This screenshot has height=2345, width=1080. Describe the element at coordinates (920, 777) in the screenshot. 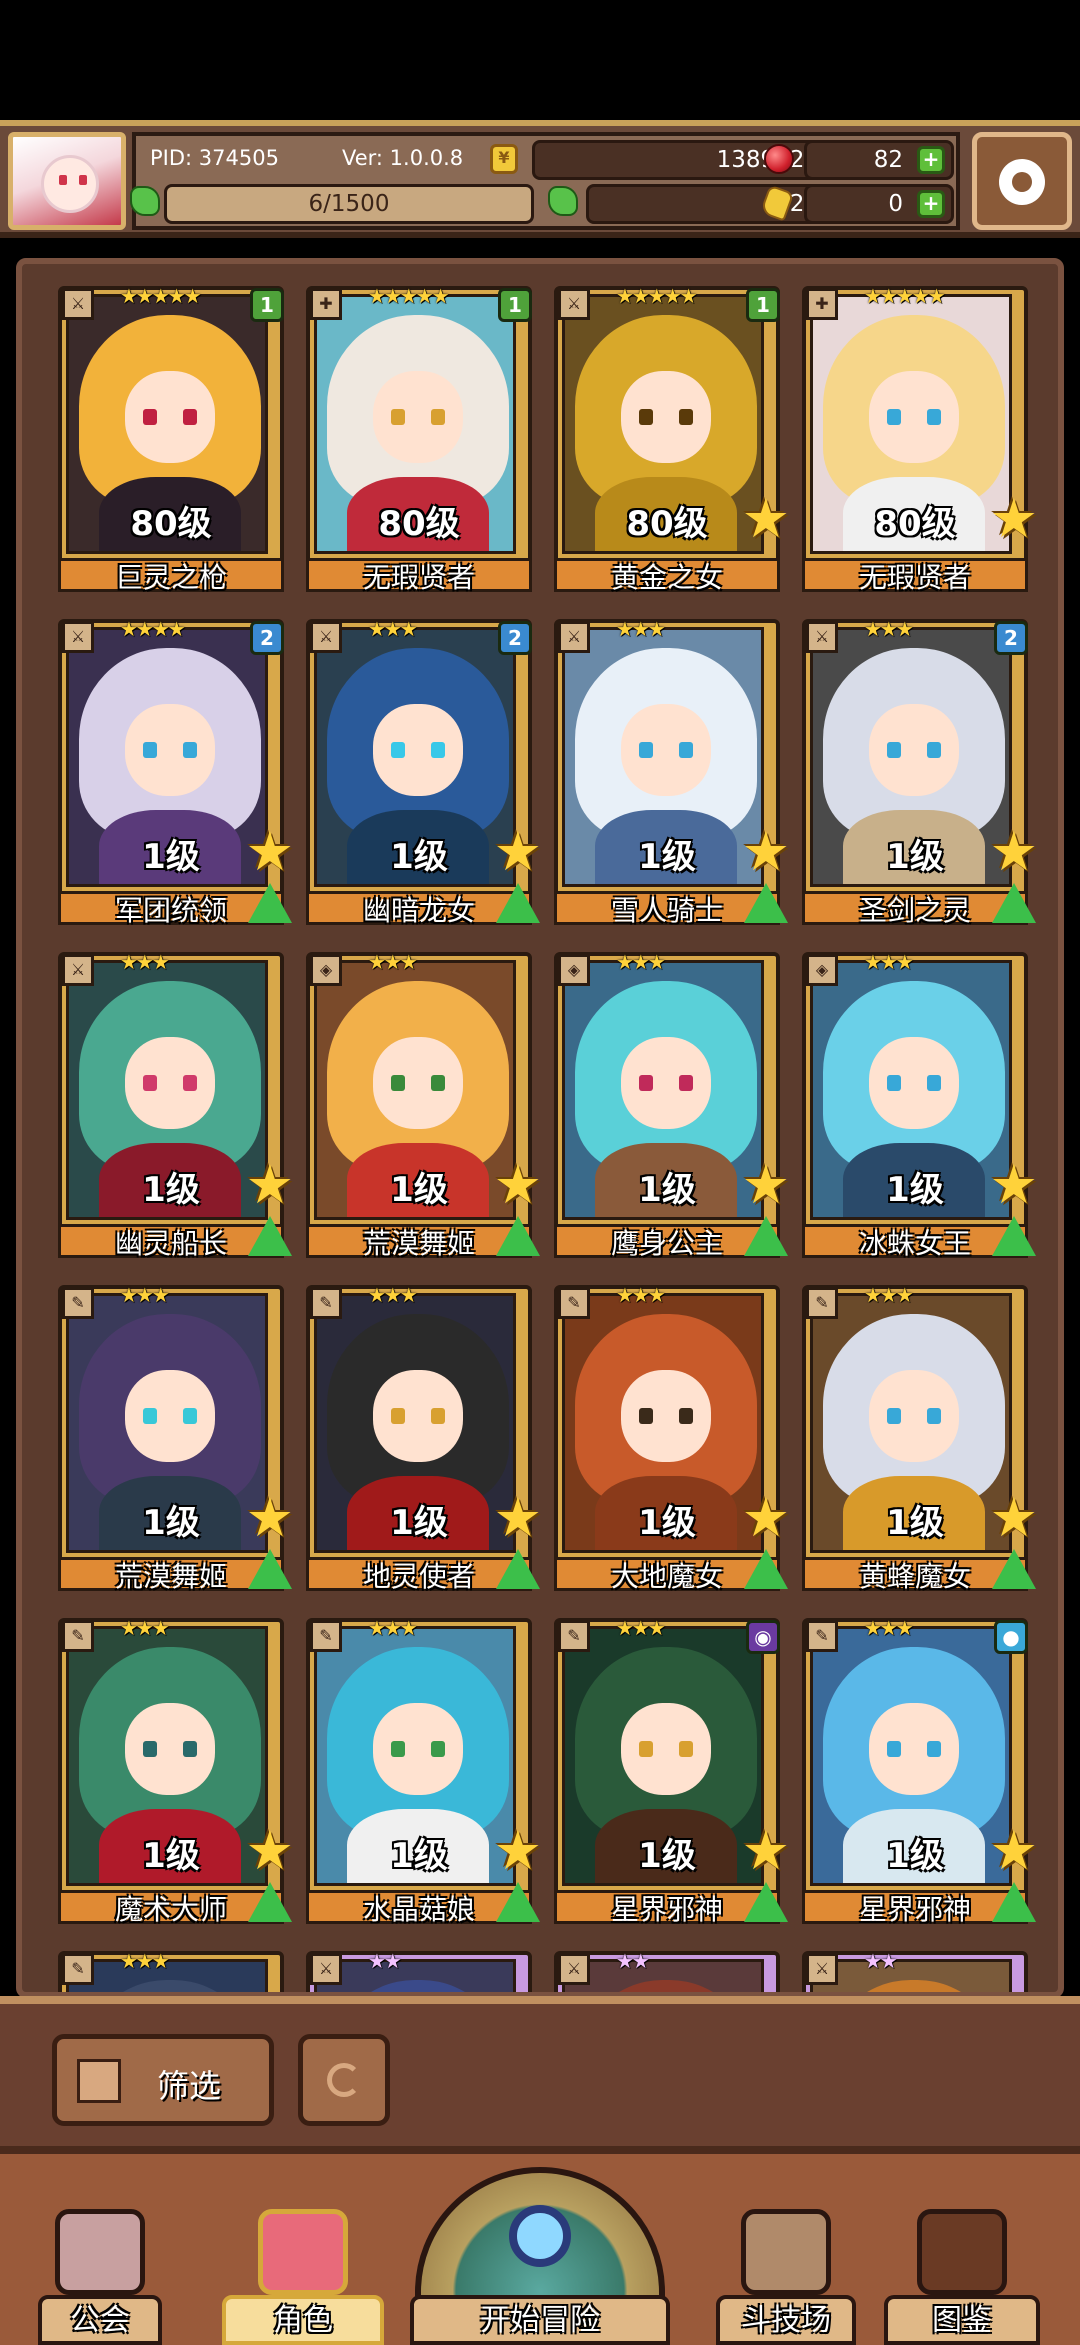

I see `character-card: ⚔ ★★★ 2 1级 圣剑之灵 ★` at that location.